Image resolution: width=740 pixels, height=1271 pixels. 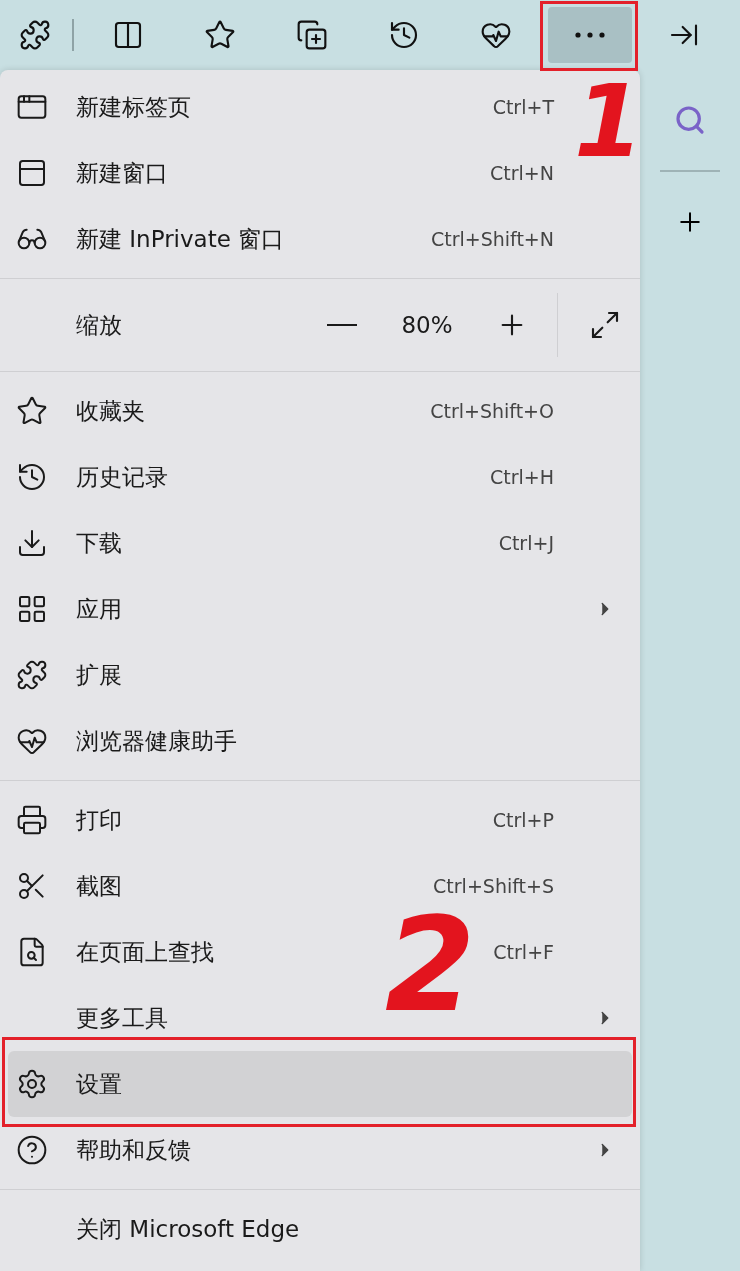 What do you see at coordinates (99, 886) in the screenshot?
I see `menu-item: 截图` at bounding box center [99, 886].